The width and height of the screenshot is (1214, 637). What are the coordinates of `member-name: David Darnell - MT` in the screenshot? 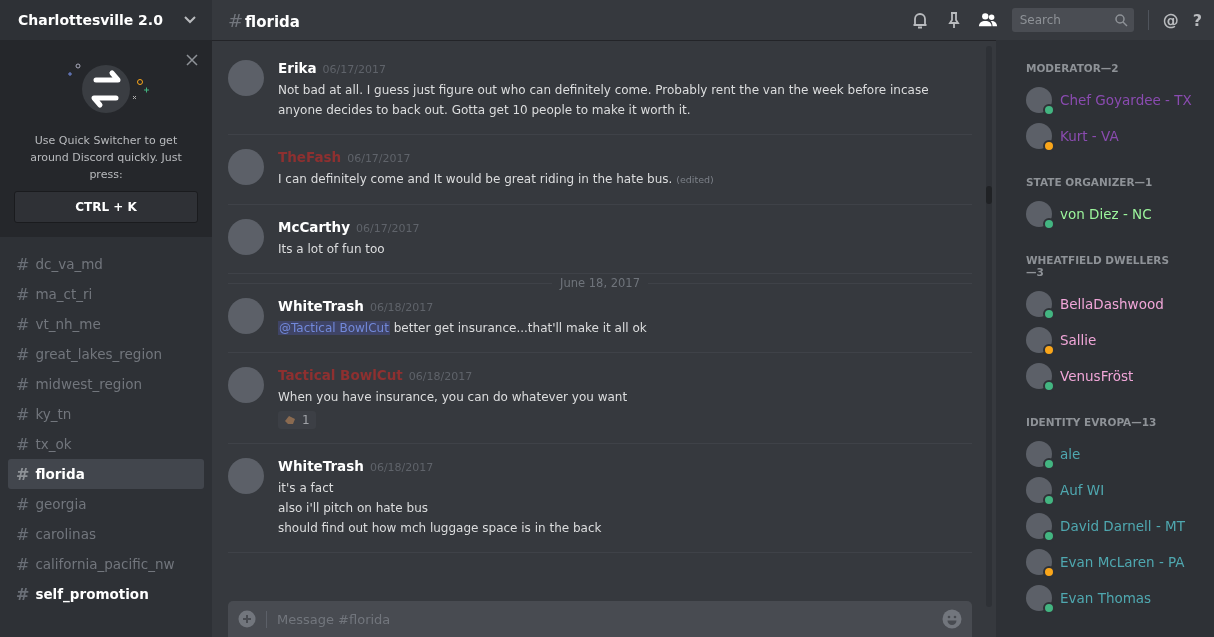 It's located at (1122, 526).